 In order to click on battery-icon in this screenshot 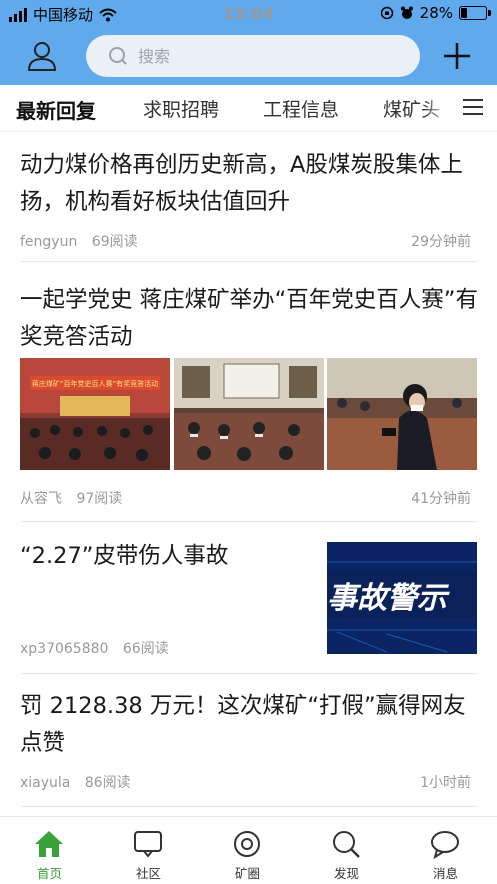, I will do `click(475, 13)`.